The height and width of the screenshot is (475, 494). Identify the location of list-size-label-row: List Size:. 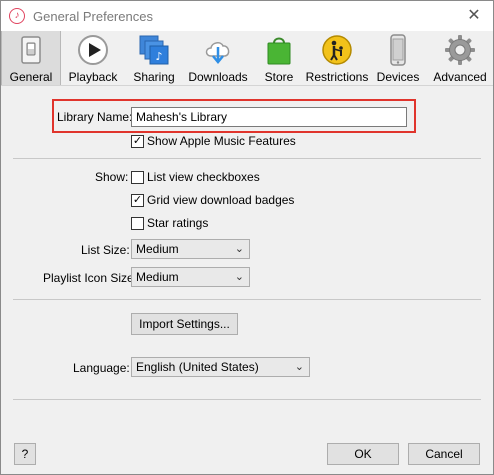
(105, 250).